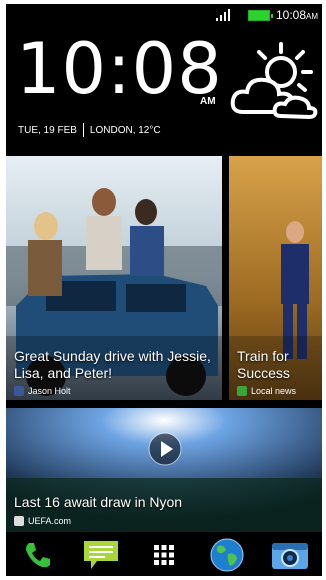  I want to click on phone-icon, so click(37, 555).